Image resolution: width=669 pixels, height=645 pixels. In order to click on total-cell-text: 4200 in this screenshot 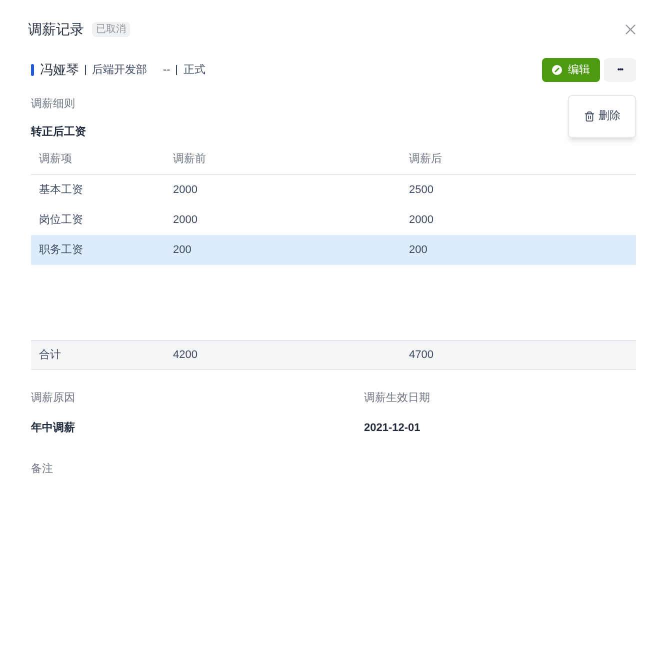, I will do `click(185, 355)`.